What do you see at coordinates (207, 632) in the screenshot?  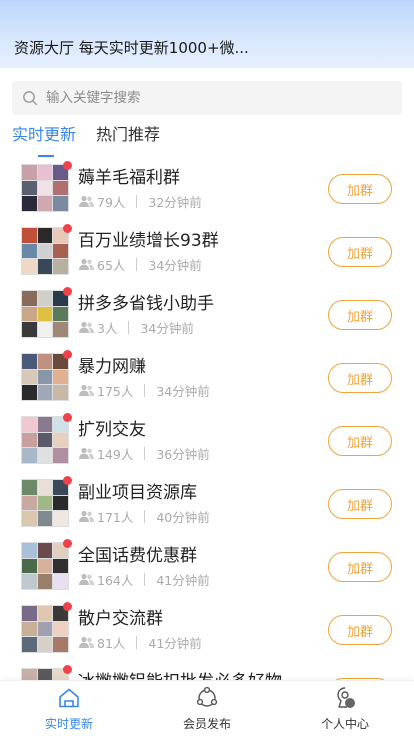 I see `group-list-item: 散户交流群 81人 41分钟前 加群` at bounding box center [207, 632].